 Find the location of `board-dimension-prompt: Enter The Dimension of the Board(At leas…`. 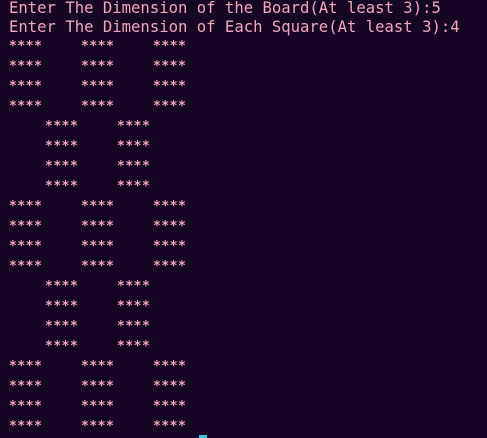

board-dimension-prompt: Enter The Dimension of the Board(At leas… is located at coordinates (225, 9).